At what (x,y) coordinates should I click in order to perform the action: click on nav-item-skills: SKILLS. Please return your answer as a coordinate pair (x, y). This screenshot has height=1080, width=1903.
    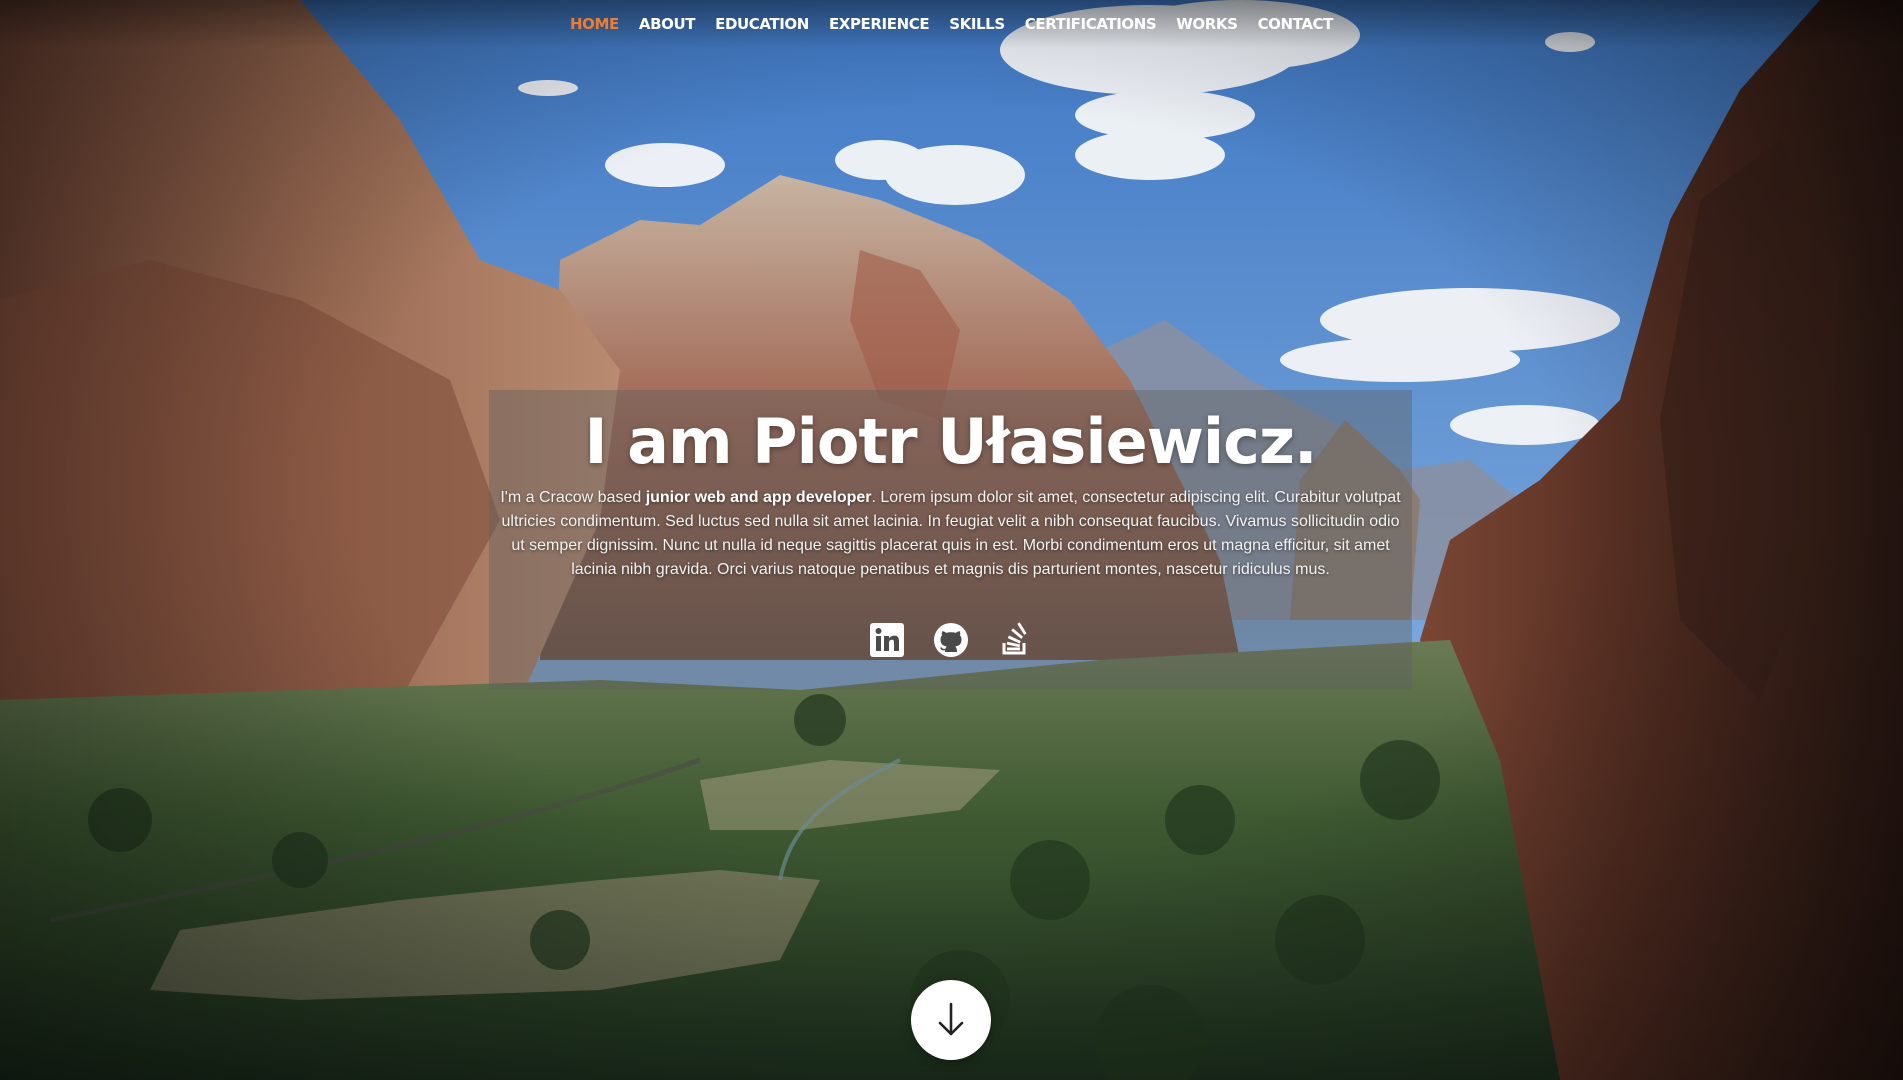
    Looking at the image, I should click on (977, 24).